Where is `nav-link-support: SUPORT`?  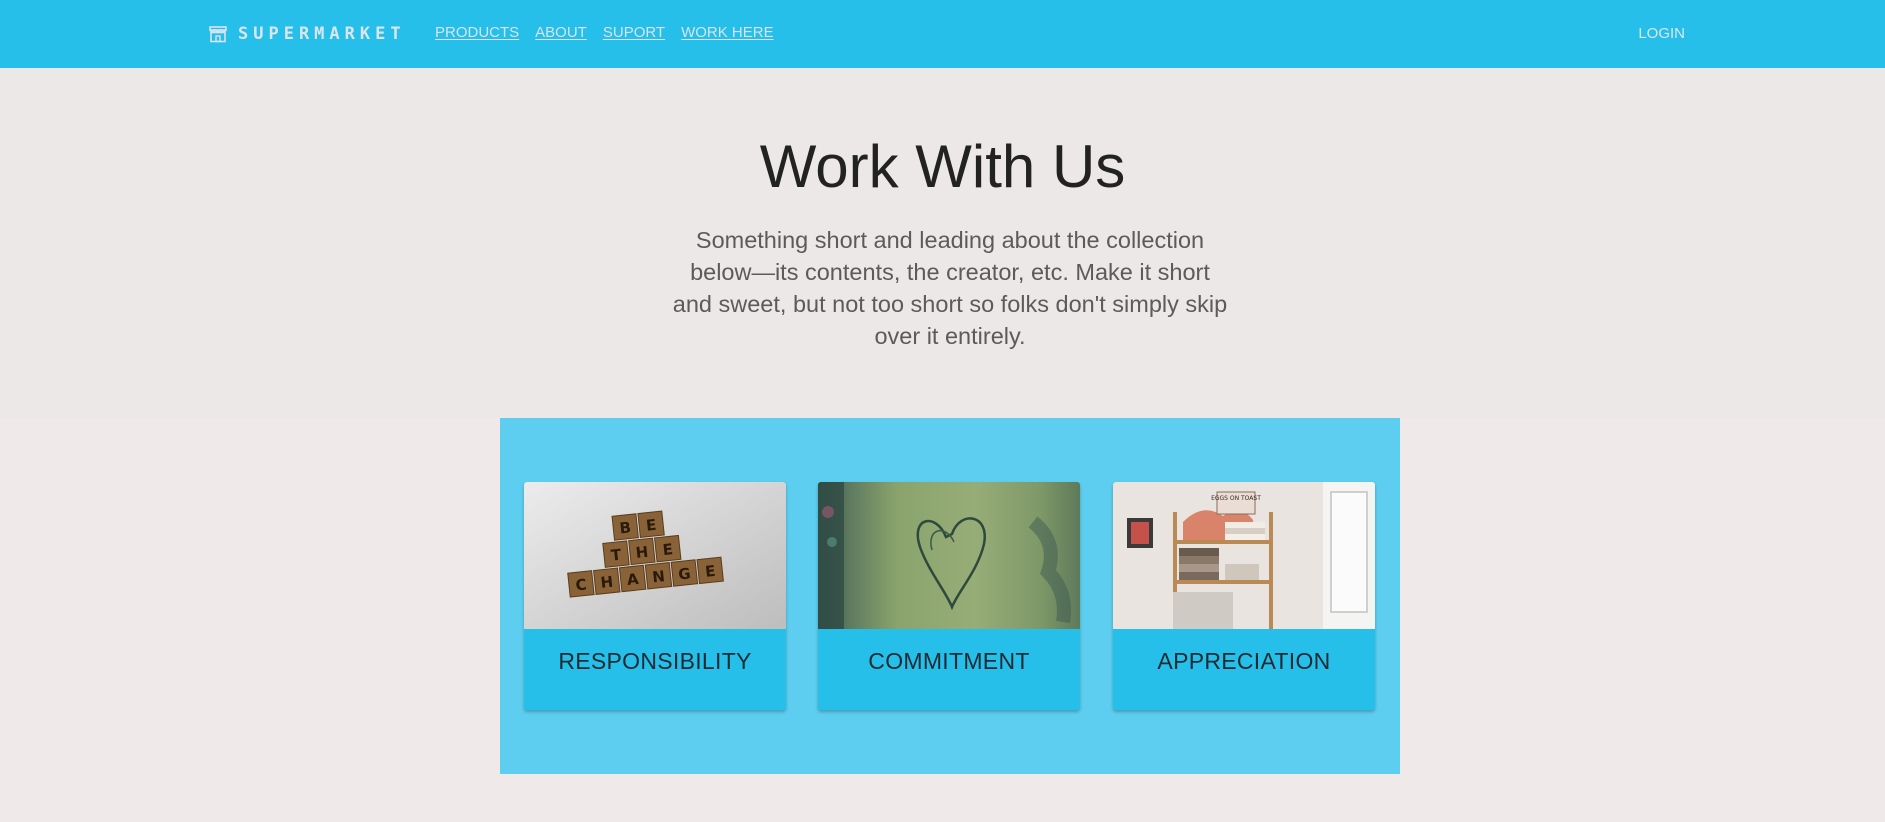 nav-link-support: SUPORT is located at coordinates (634, 32).